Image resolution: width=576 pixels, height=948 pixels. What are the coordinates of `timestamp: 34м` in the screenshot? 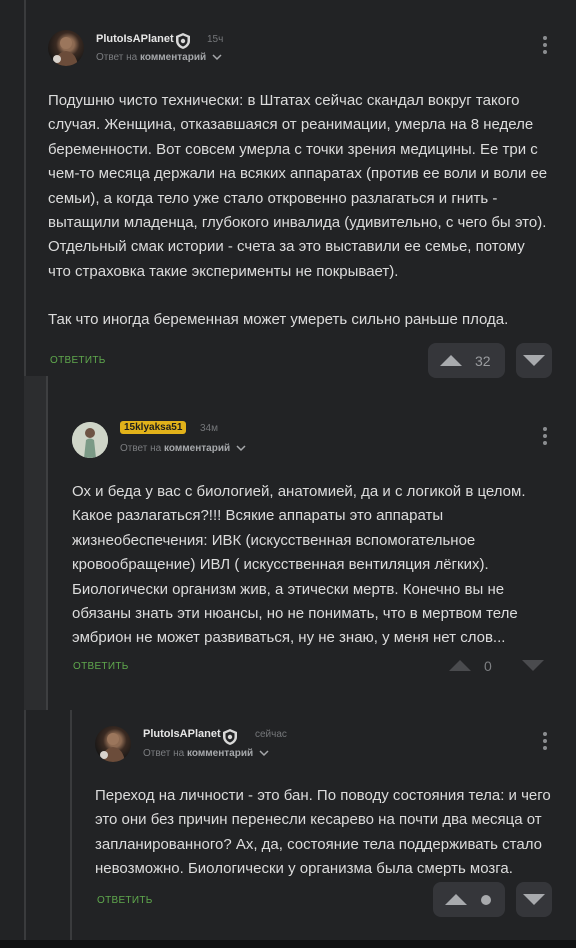 It's located at (209, 428).